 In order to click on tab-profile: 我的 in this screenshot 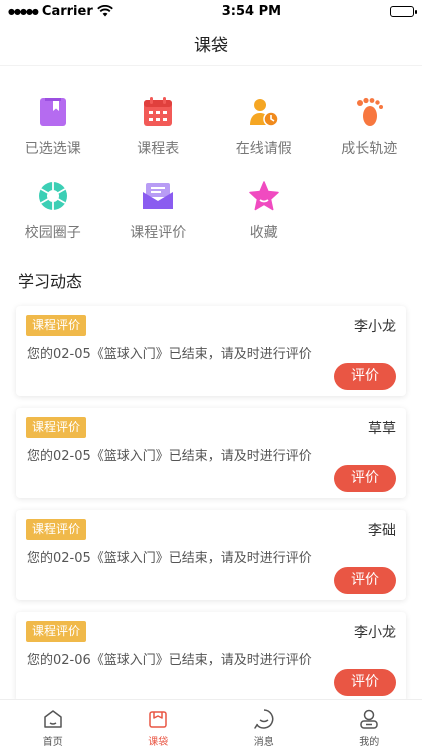, I will do `click(369, 725)`.